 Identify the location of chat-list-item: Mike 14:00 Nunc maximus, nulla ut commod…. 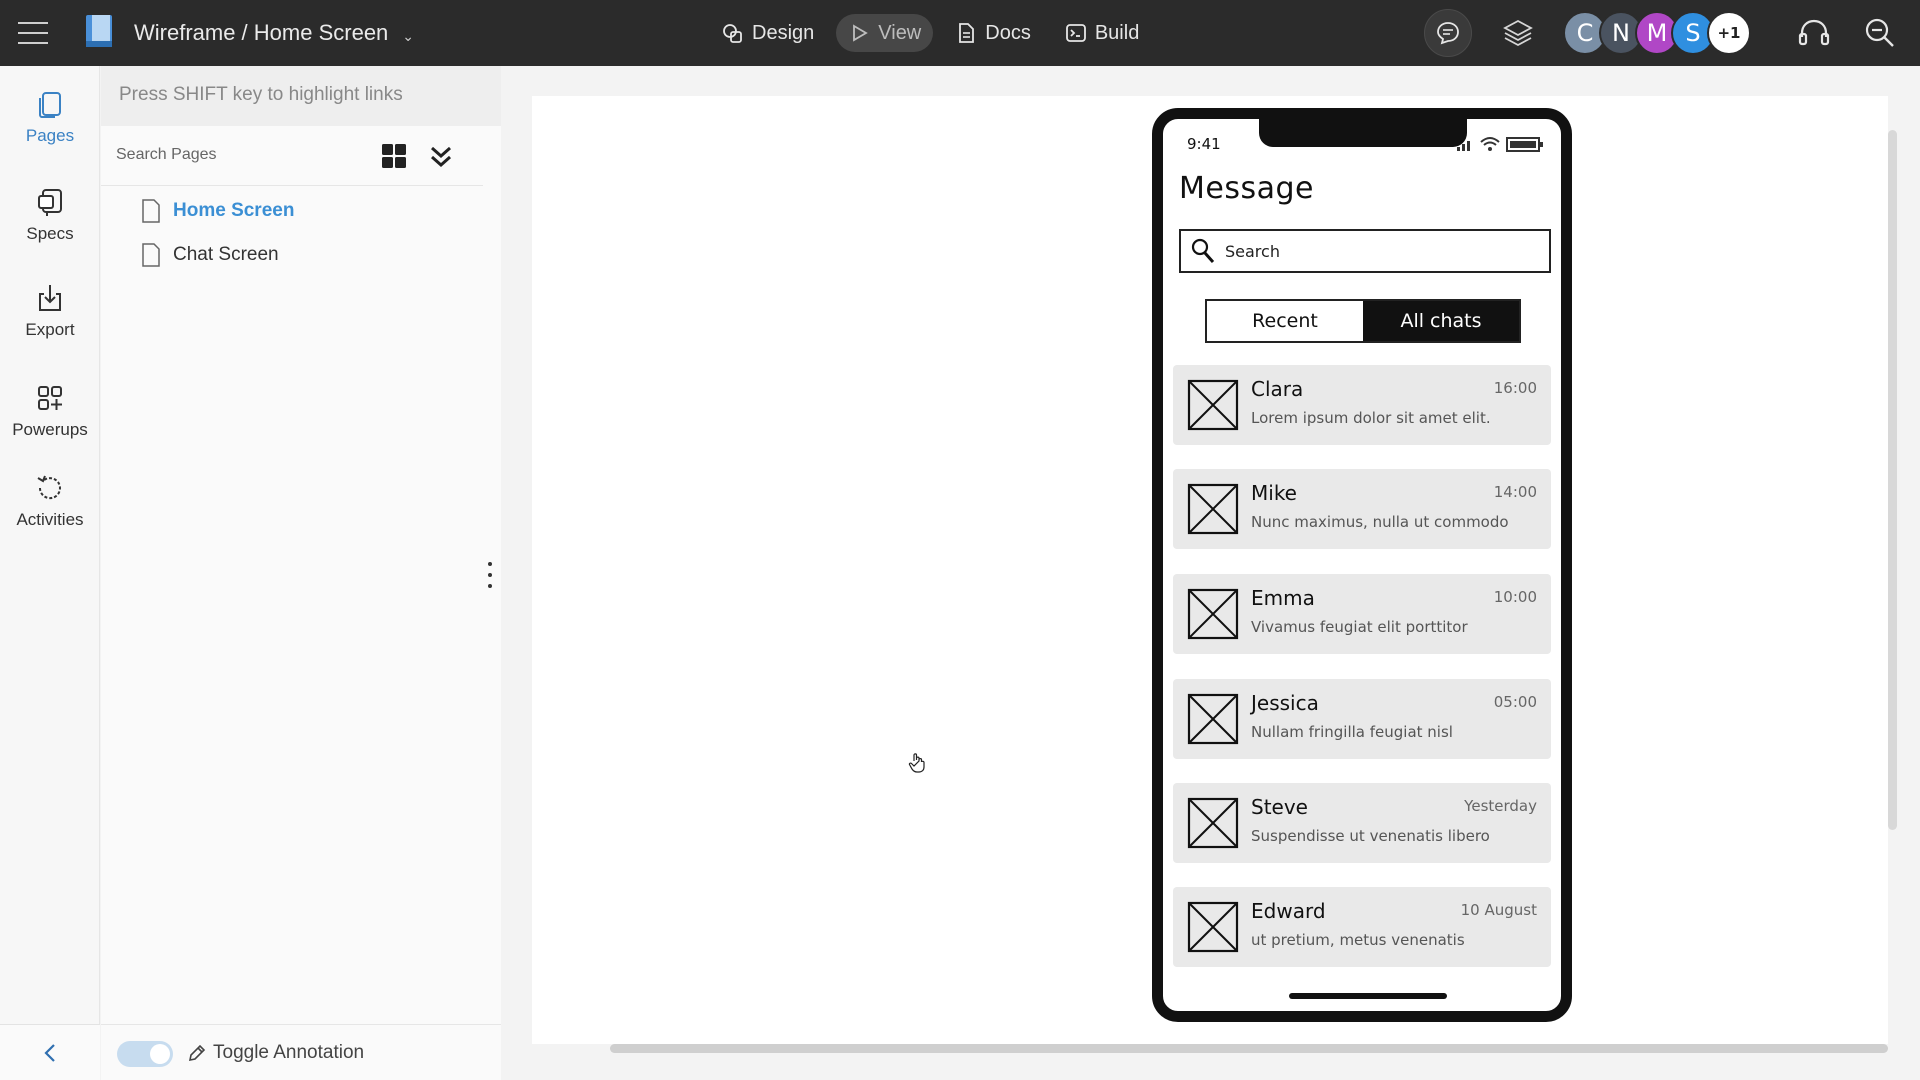
(1362, 509).